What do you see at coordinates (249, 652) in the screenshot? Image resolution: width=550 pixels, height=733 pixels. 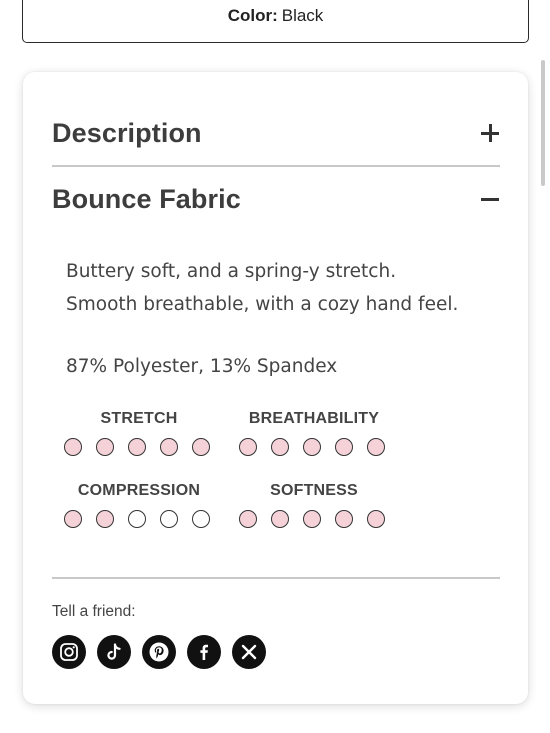 I see `x-icon` at bounding box center [249, 652].